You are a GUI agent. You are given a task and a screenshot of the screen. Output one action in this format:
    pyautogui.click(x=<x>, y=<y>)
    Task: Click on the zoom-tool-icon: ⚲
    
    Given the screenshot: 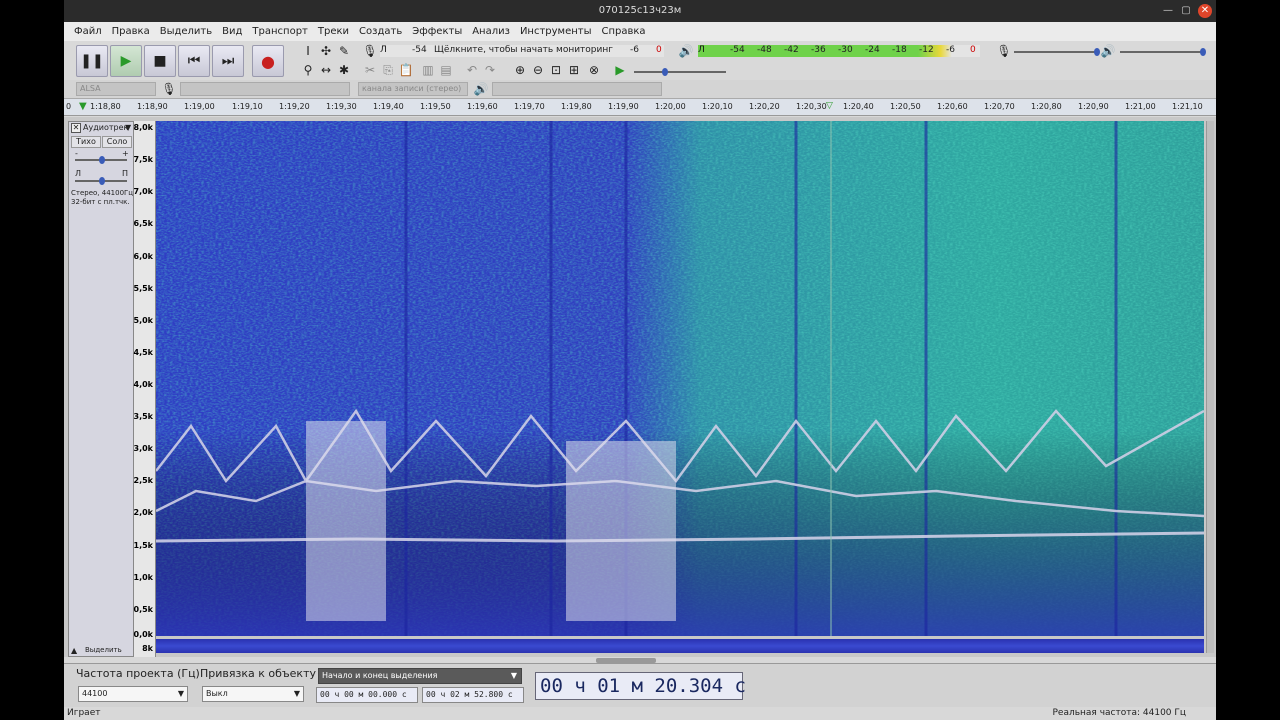 What is the action you would take?
    pyautogui.click(x=308, y=70)
    